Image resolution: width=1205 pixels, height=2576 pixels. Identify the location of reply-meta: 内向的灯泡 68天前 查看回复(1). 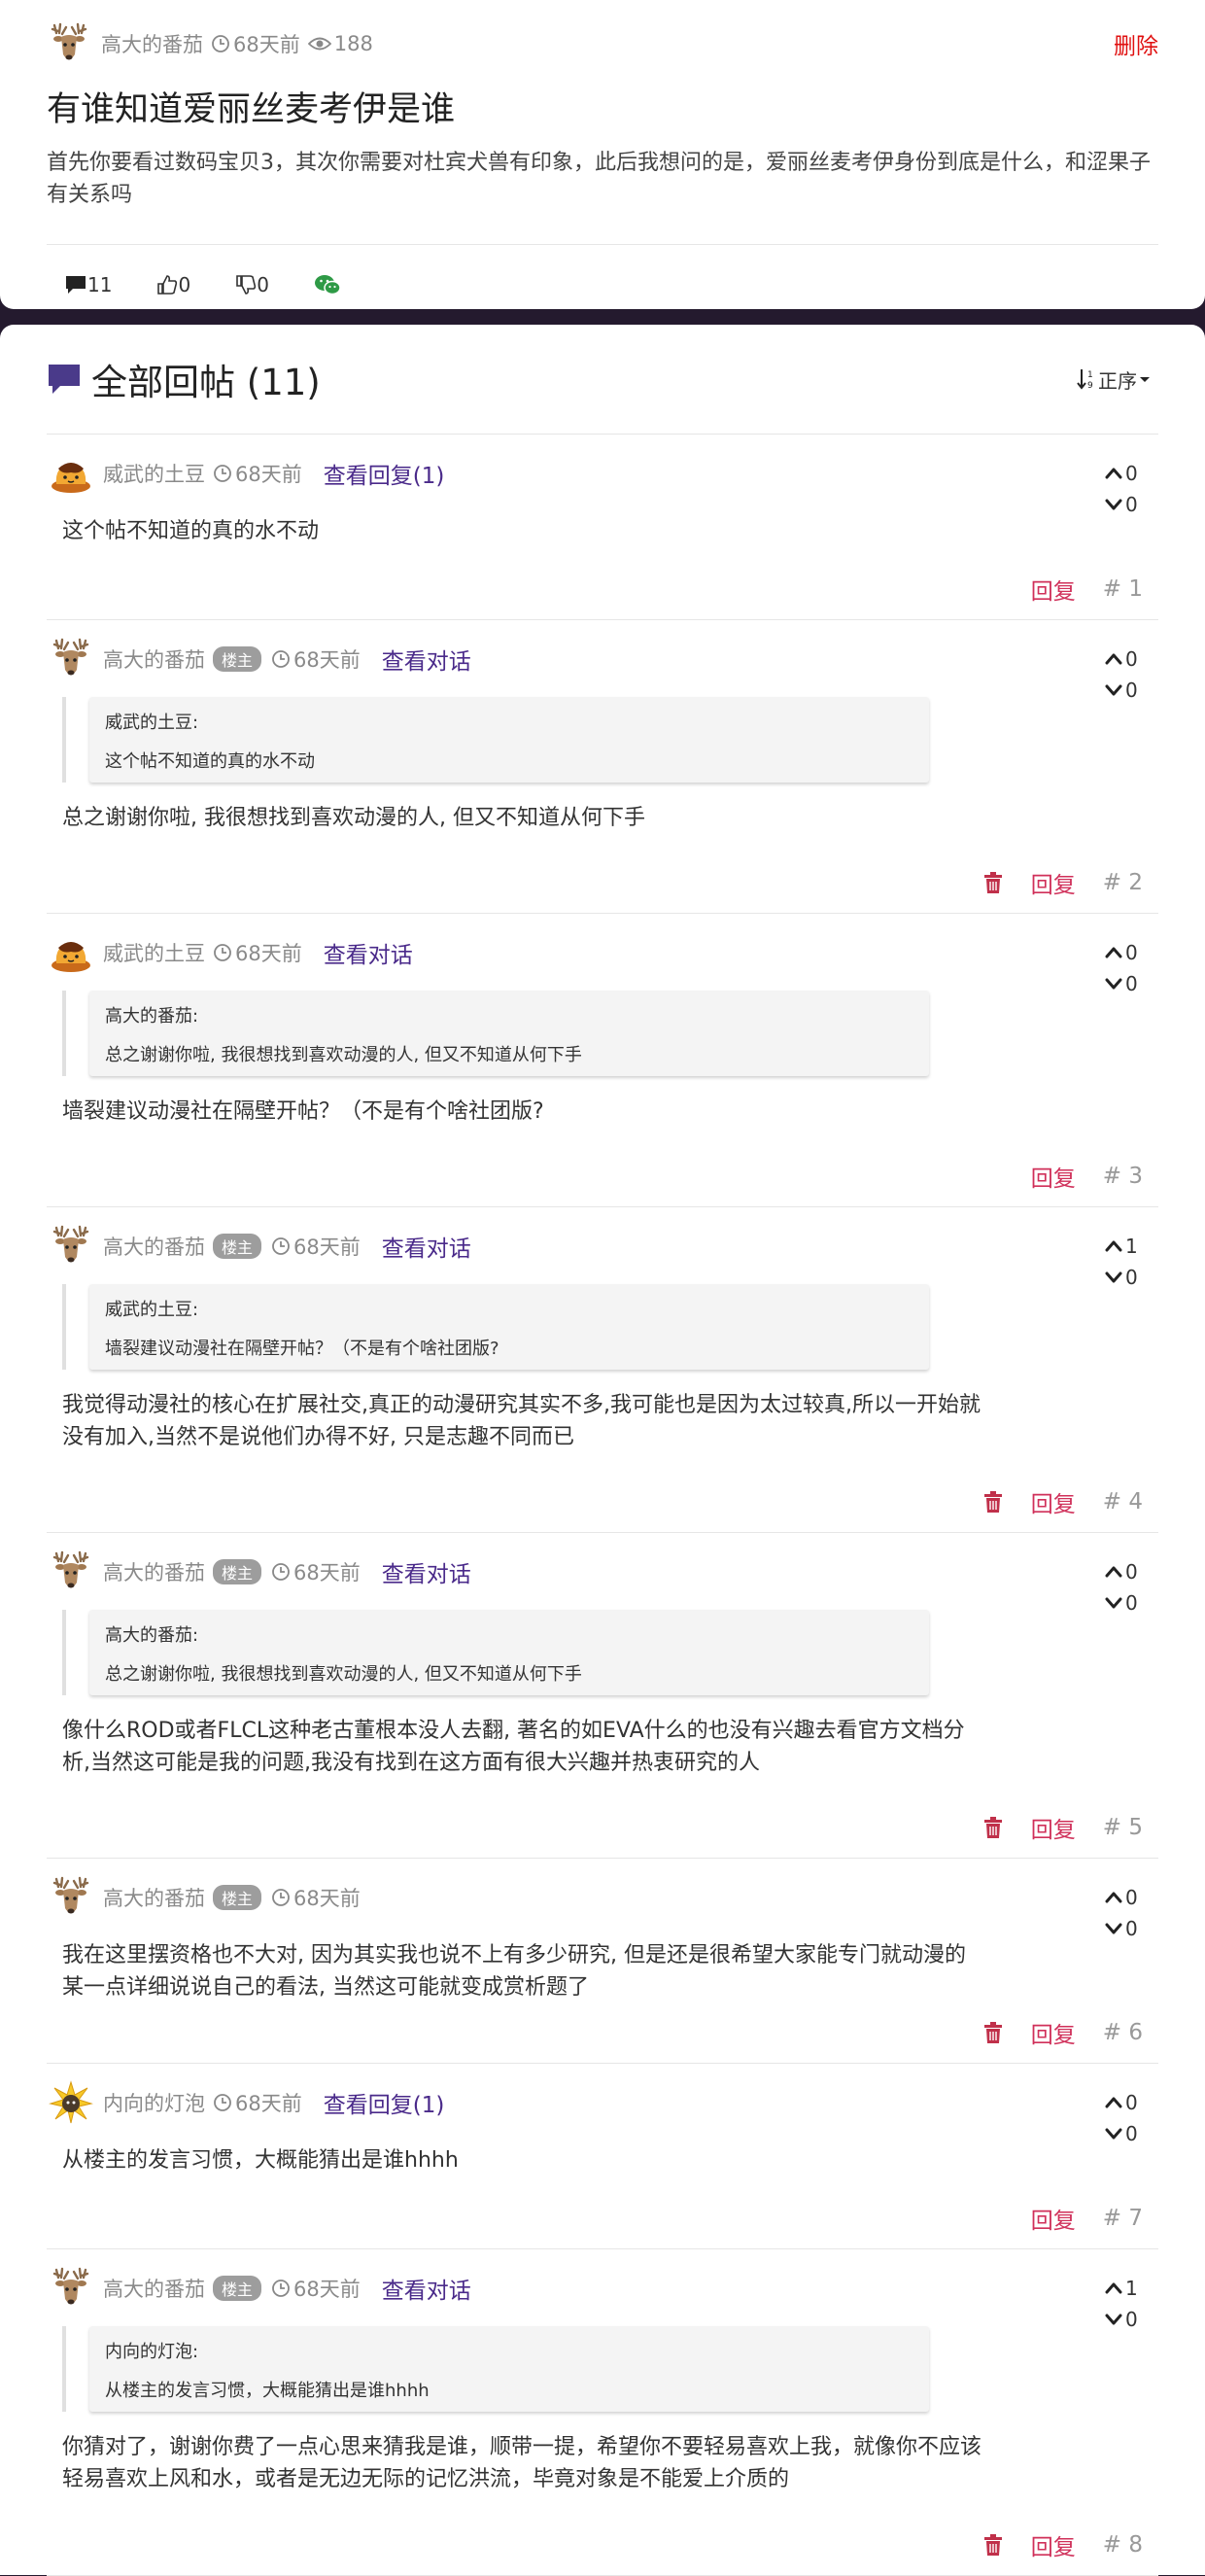
(603, 2094).